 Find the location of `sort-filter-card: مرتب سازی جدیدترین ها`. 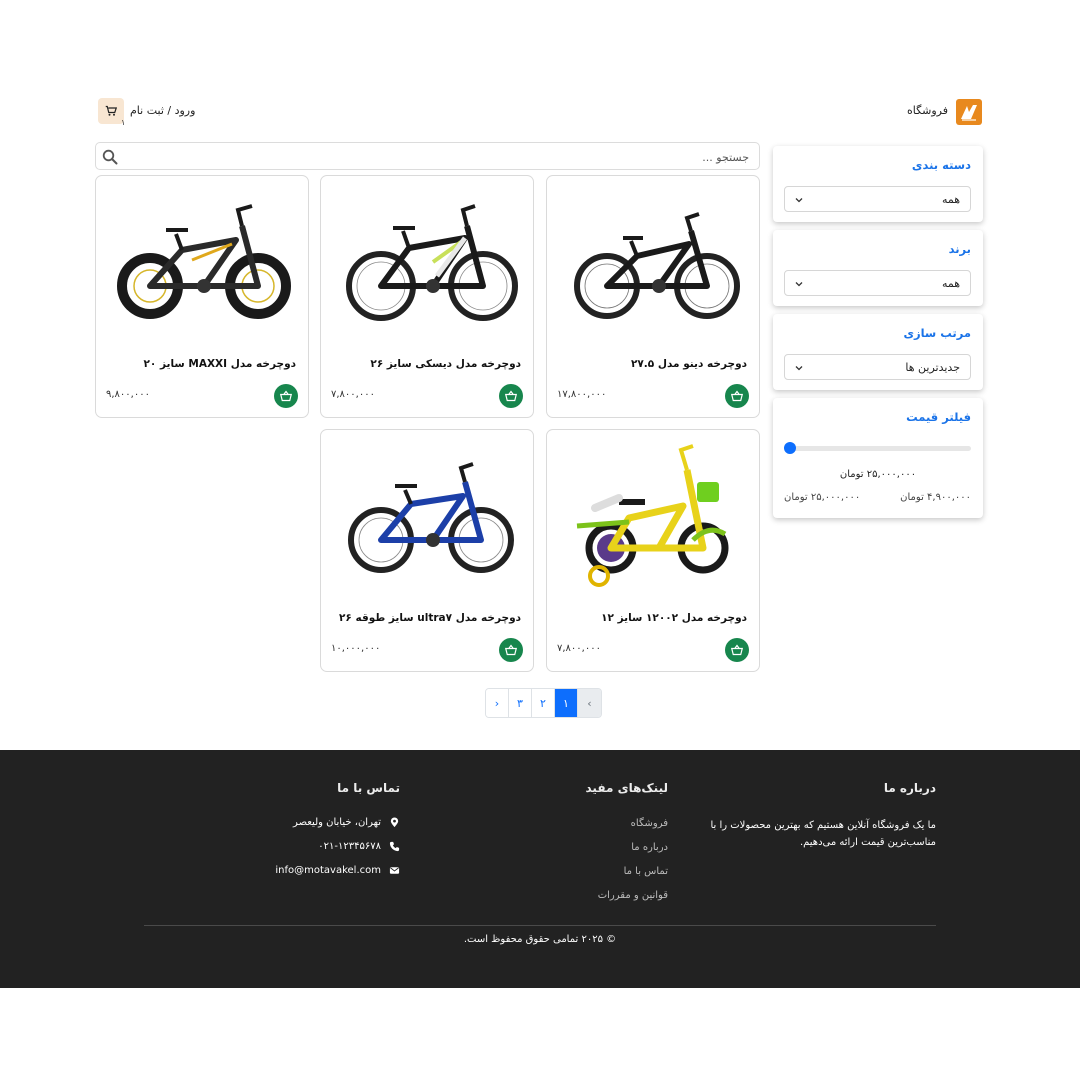

sort-filter-card: مرتب سازی جدیدترین ها is located at coordinates (878, 352).